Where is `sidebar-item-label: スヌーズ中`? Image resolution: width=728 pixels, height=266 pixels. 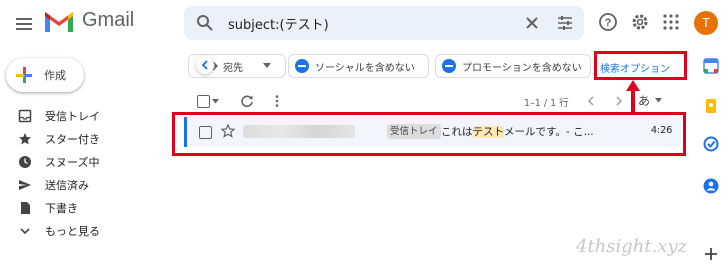 sidebar-item-label: スヌーズ中 is located at coordinates (72, 162).